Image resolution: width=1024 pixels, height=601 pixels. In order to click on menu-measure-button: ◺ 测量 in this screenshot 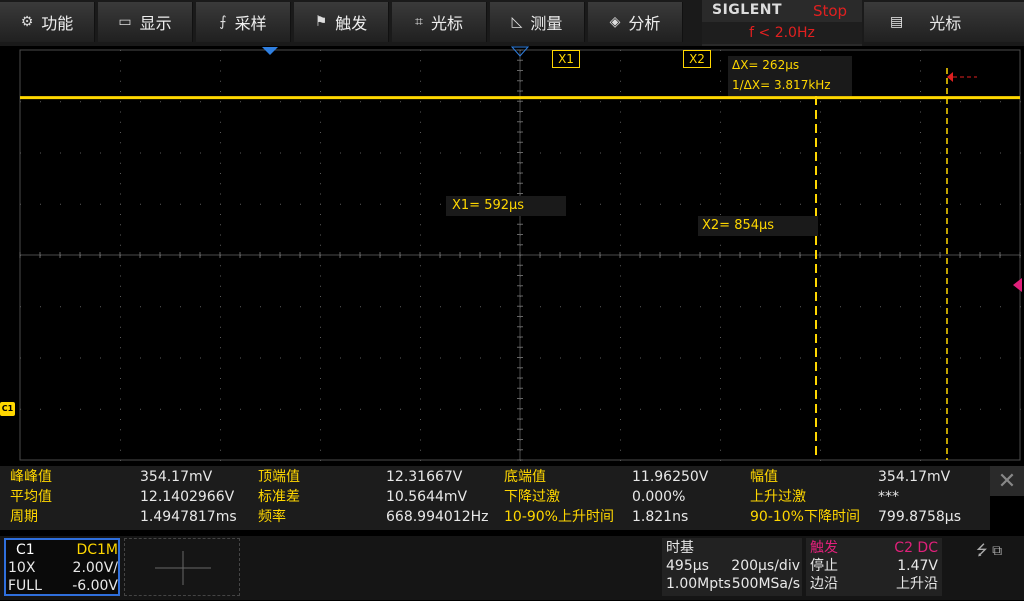, I will do `click(537, 22)`.